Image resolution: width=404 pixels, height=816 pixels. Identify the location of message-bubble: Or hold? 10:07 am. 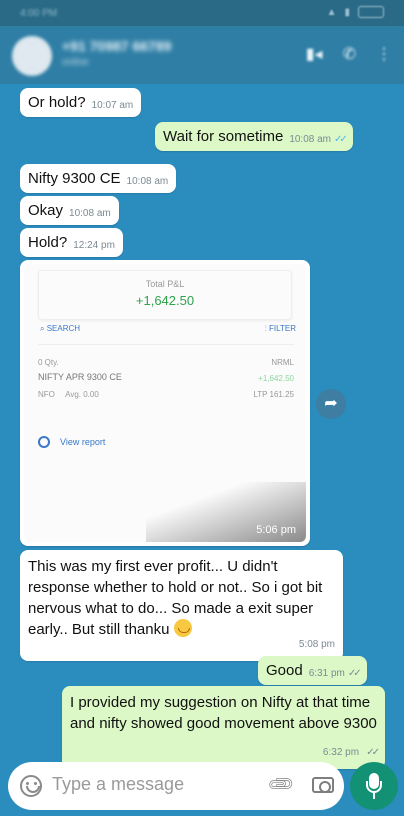
(81, 102).